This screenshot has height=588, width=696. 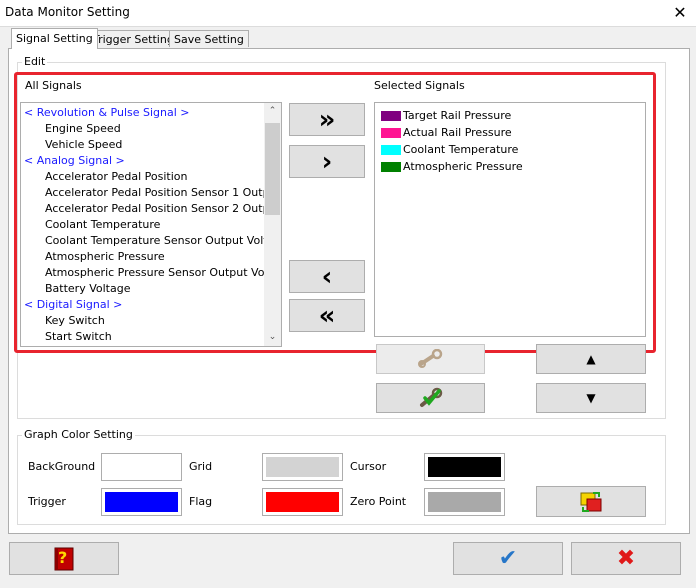 I want to click on remove-button: ‹, so click(x=327, y=276).